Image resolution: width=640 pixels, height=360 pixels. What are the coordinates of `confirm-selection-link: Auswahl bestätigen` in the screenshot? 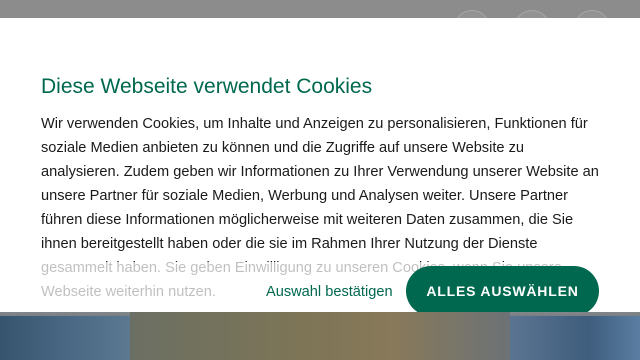 It's located at (329, 292).